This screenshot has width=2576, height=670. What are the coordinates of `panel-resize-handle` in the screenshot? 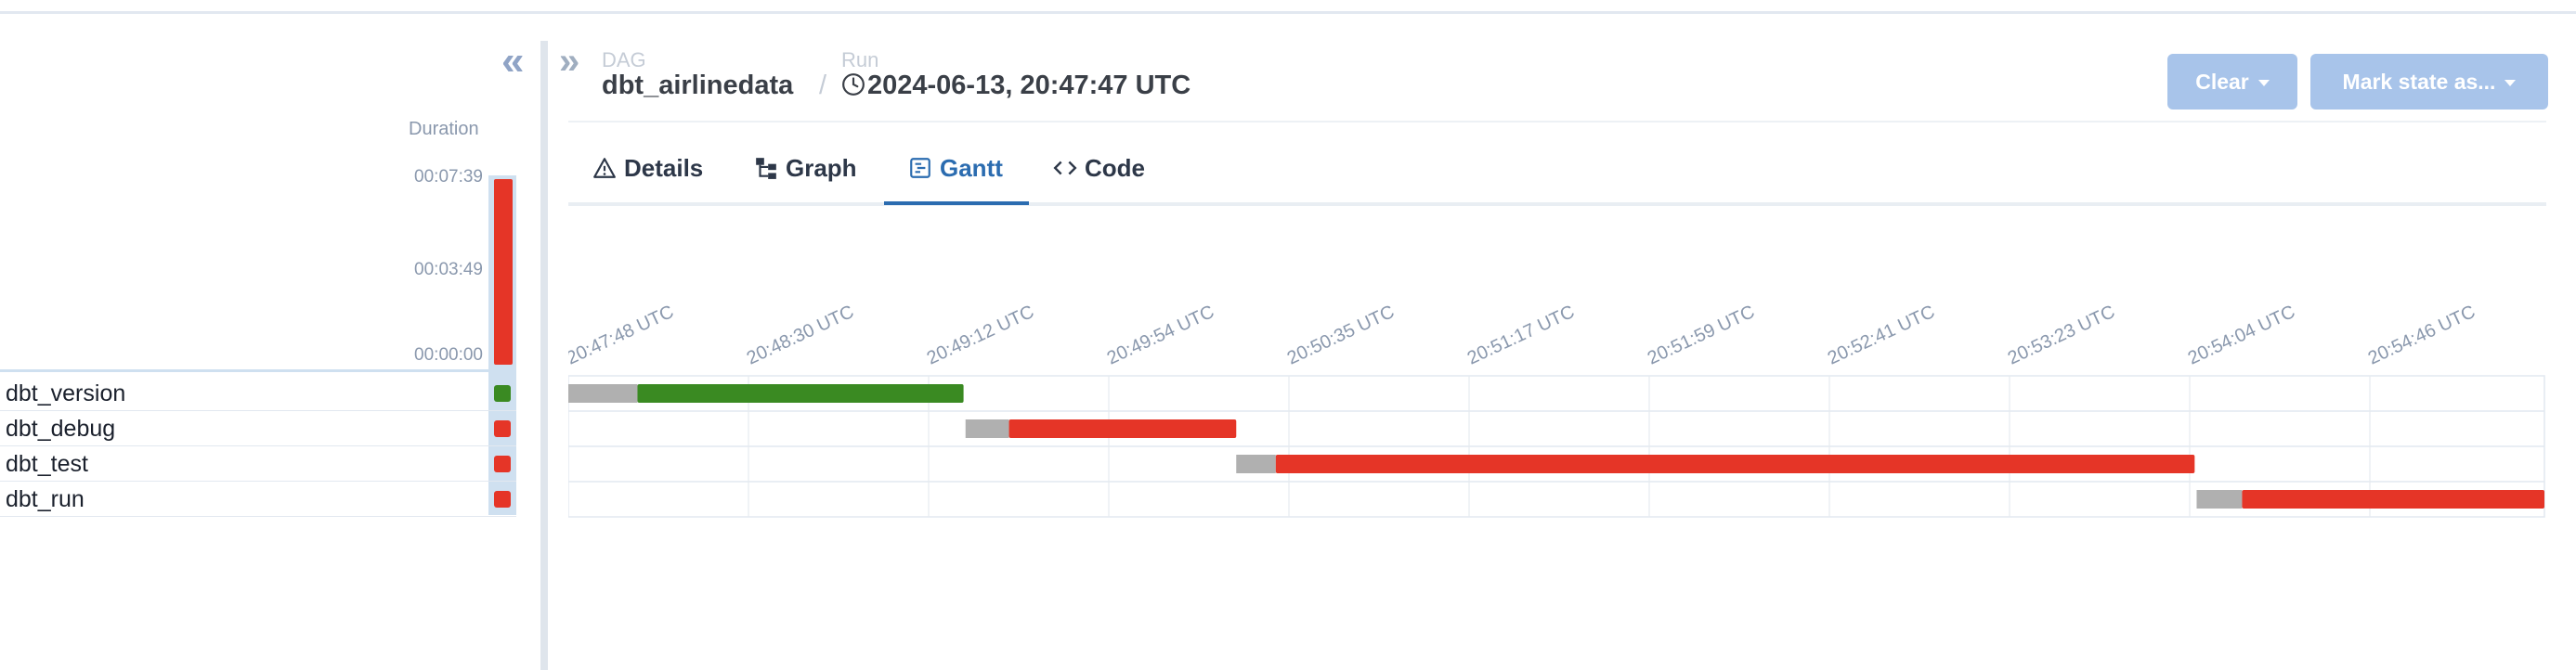 It's located at (544, 355).